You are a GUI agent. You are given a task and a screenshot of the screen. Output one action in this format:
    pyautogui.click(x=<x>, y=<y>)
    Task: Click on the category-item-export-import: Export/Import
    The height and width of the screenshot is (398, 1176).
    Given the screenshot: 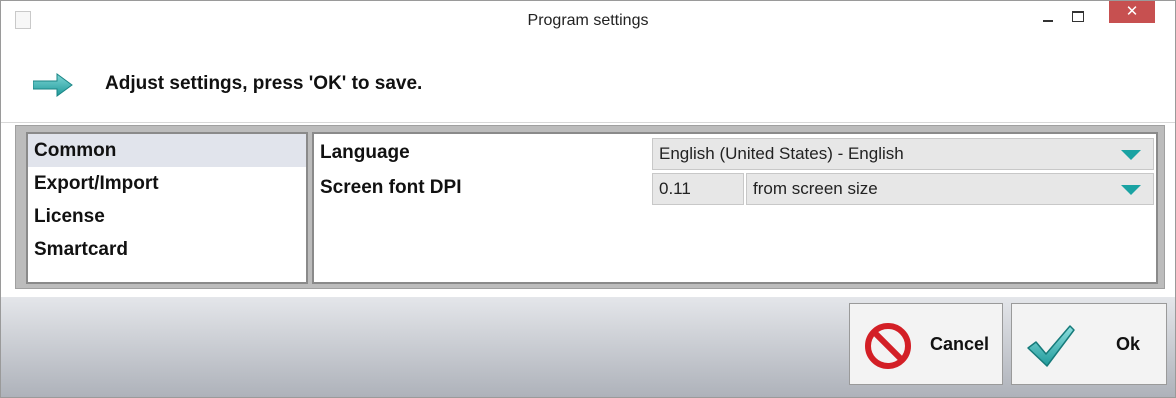 What is the action you would take?
    pyautogui.click(x=167, y=183)
    